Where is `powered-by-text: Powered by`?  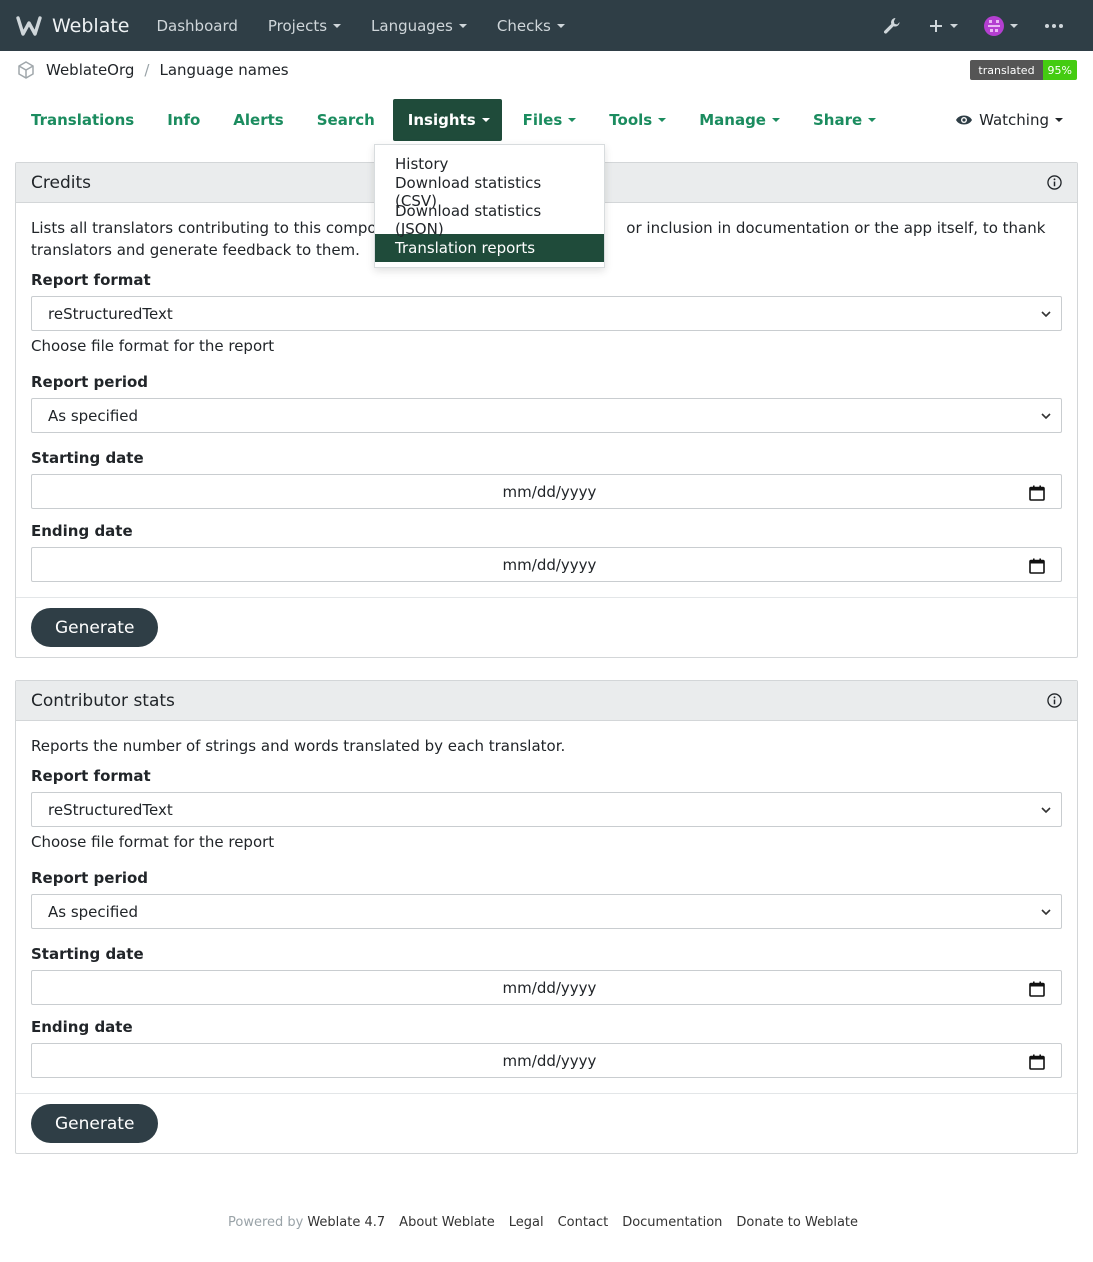 powered-by-text: Powered by is located at coordinates (265, 1222).